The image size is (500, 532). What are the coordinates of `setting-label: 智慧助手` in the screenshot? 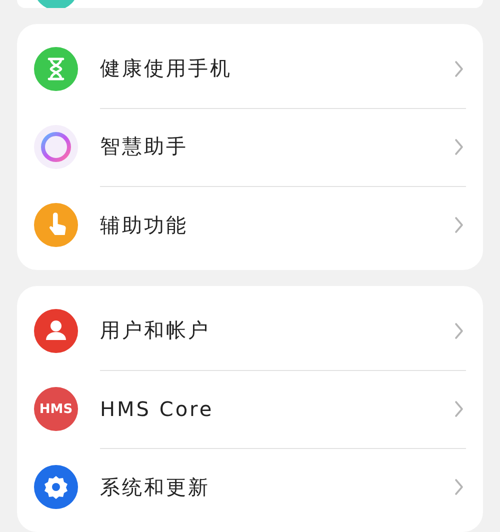 It's located at (144, 146).